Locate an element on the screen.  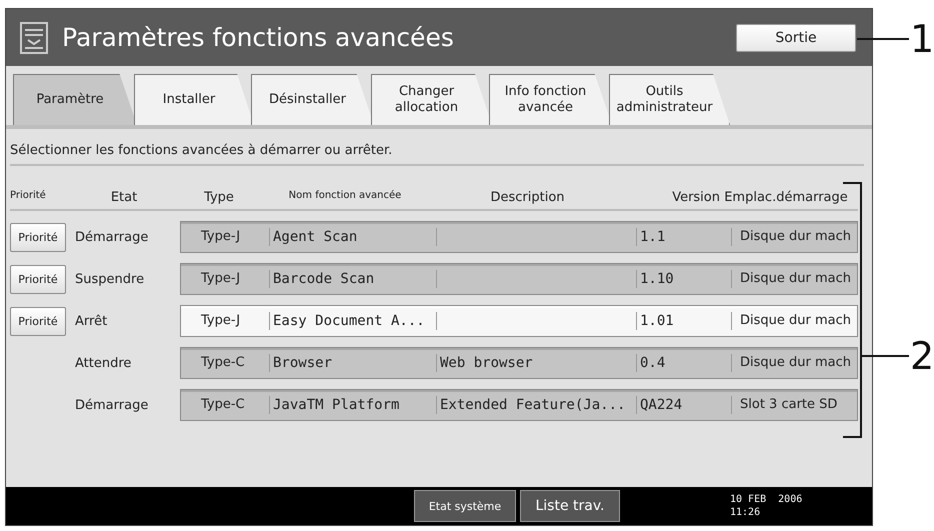
column-header: Description is located at coordinates (527, 197).